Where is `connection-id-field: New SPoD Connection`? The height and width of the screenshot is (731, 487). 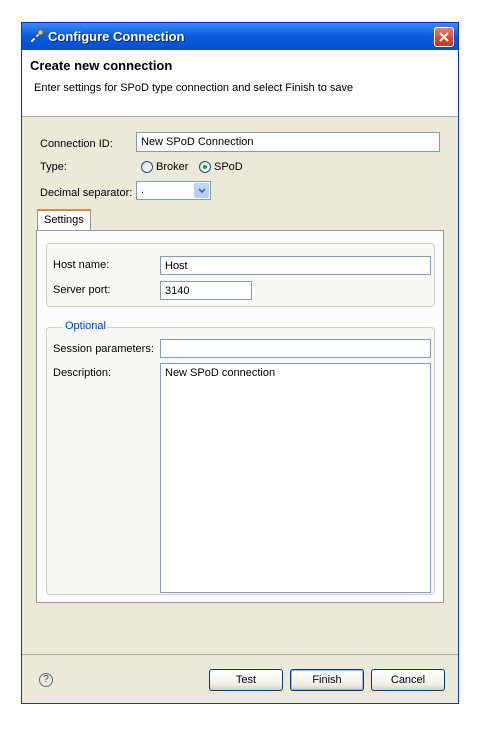
connection-id-field: New SPoD Connection is located at coordinates (288, 142).